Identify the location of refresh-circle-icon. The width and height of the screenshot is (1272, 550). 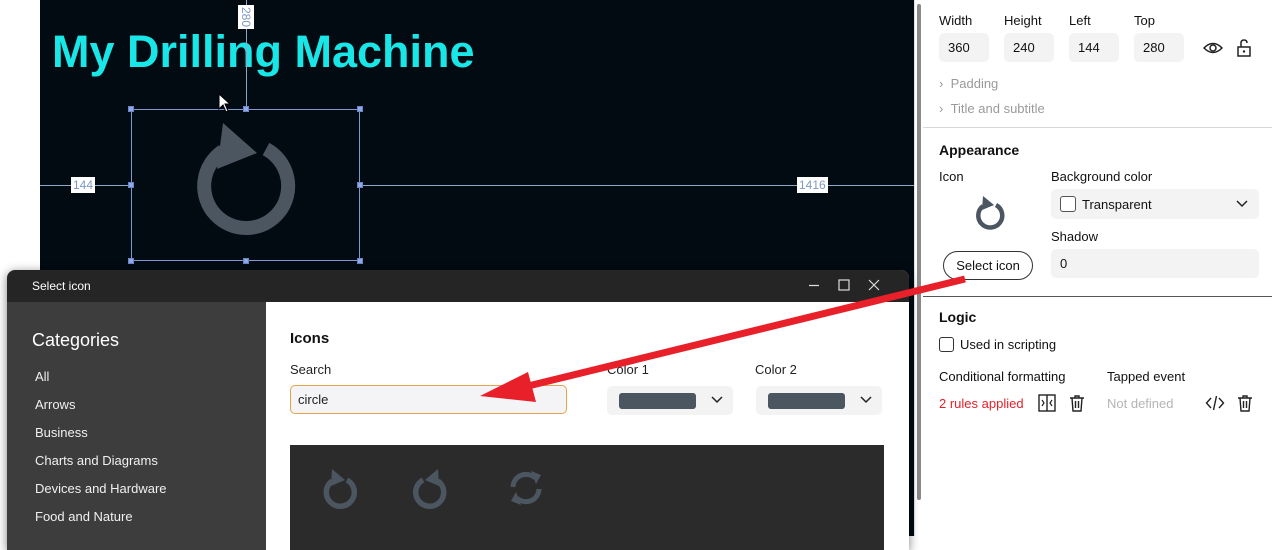
(526, 488).